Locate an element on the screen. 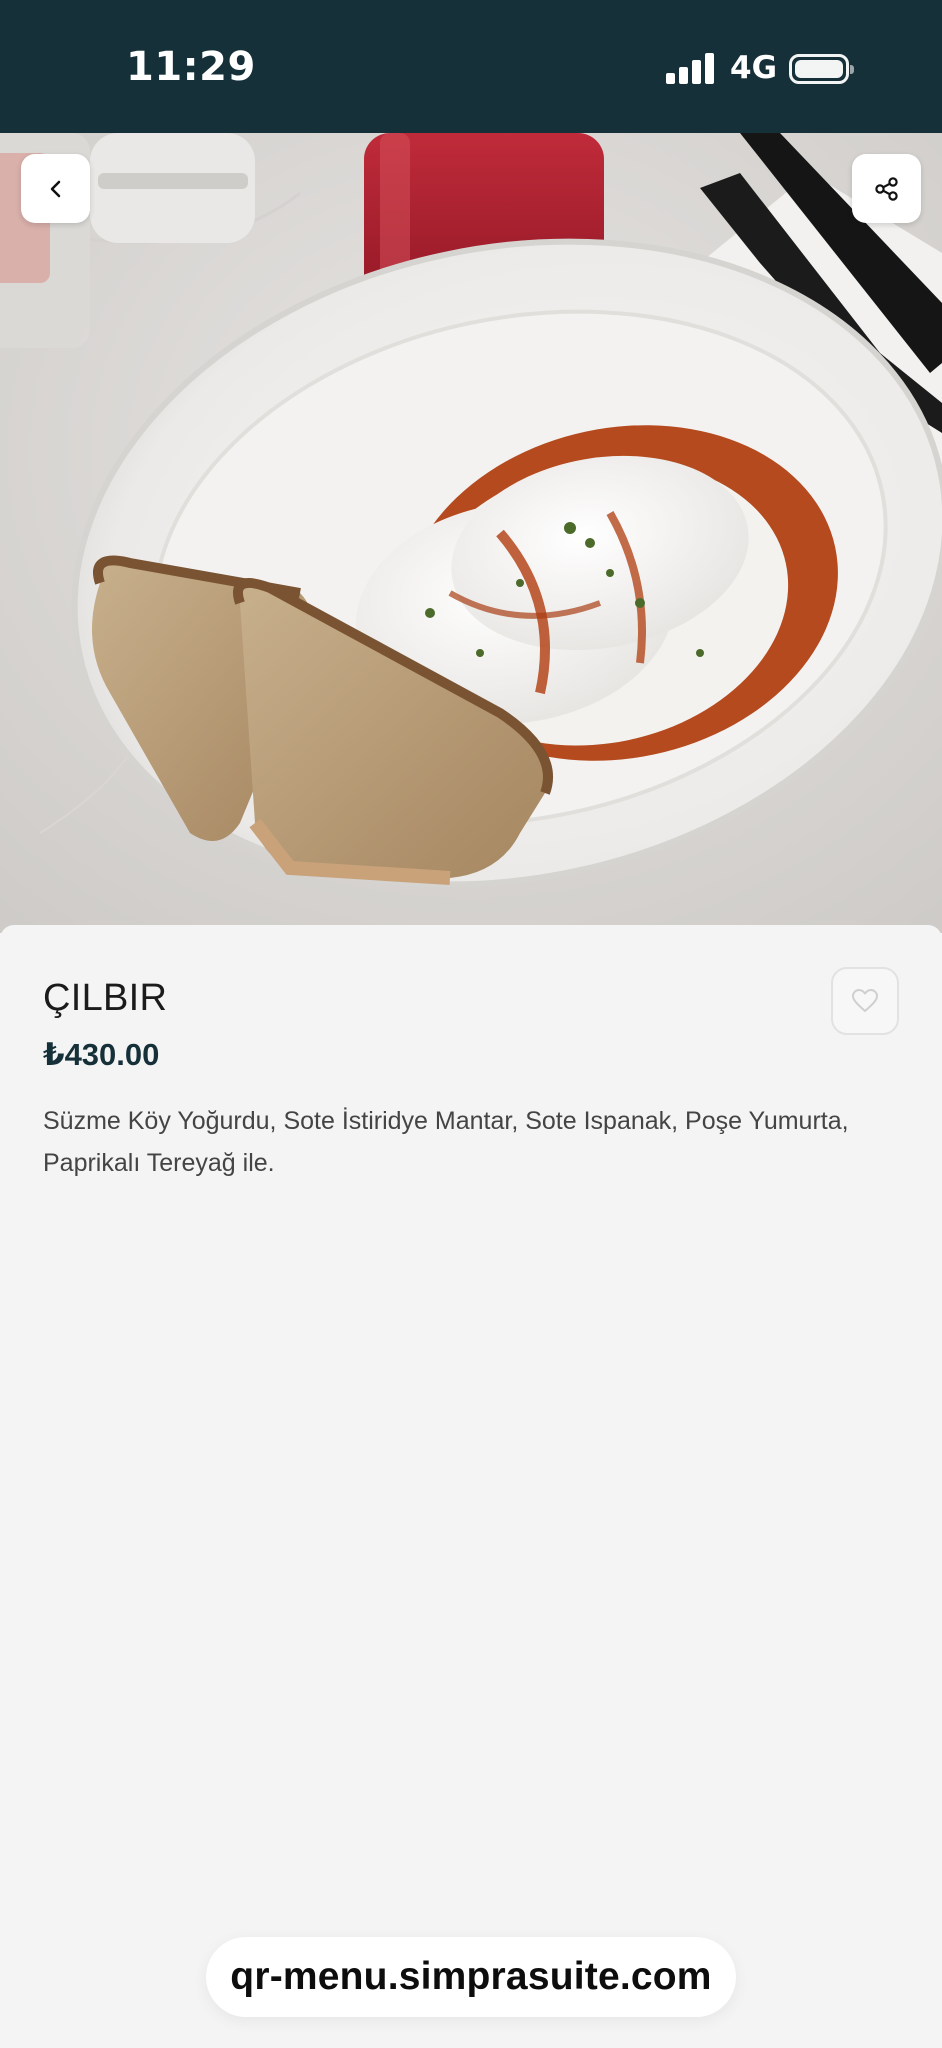 This screenshot has width=942, height=2048. share-button is located at coordinates (886, 188).